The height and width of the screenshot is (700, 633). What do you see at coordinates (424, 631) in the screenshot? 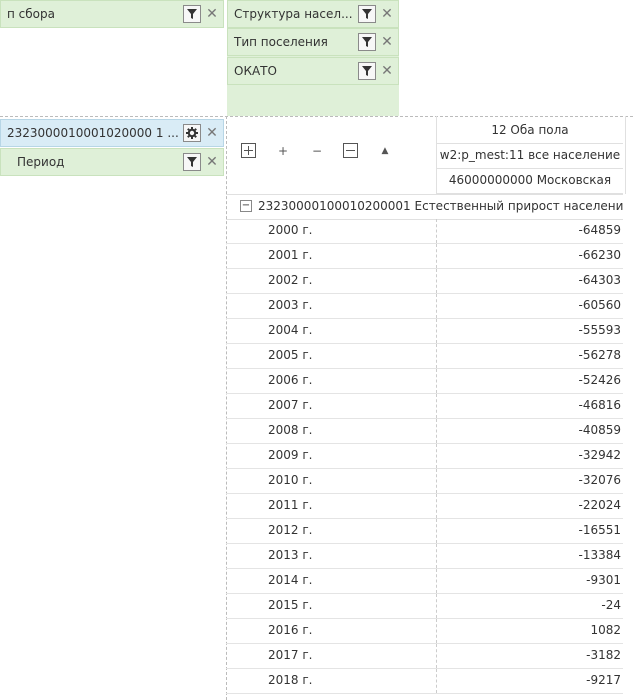
I see `table-row: 2016 г. 1082` at bounding box center [424, 631].